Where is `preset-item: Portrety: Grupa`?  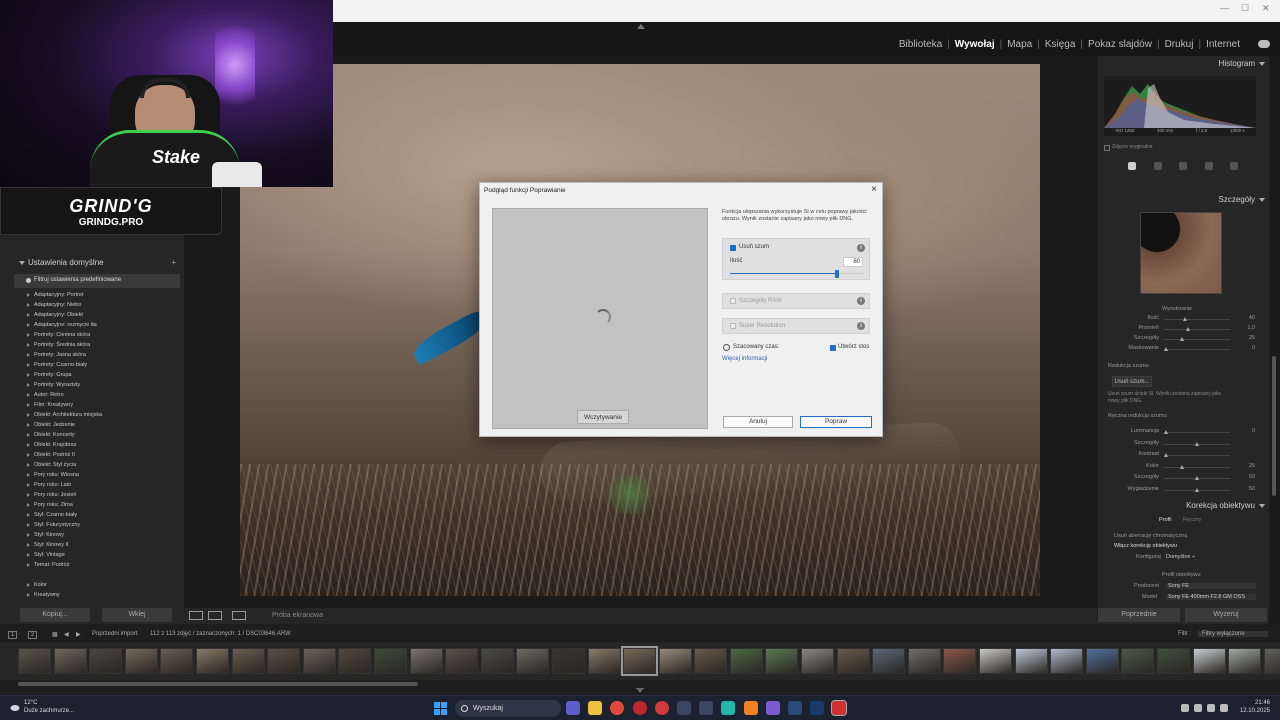
preset-item: Portrety: Grupa is located at coordinates (97, 375).